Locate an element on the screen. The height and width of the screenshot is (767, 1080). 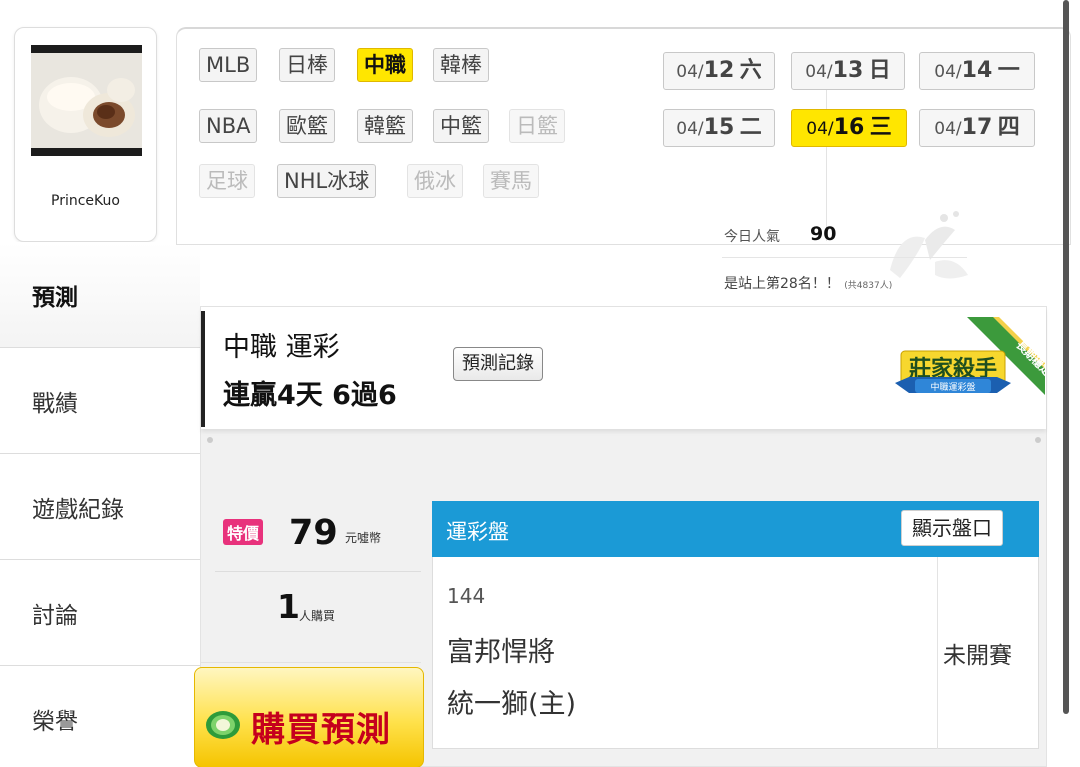
price-value: 79 is located at coordinates (313, 533).